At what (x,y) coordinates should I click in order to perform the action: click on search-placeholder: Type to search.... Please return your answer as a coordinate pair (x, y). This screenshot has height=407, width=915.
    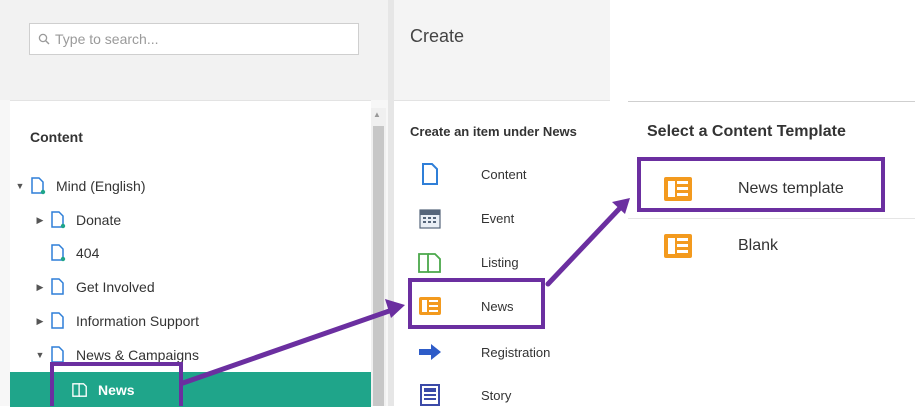
    Looking at the image, I should click on (107, 39).